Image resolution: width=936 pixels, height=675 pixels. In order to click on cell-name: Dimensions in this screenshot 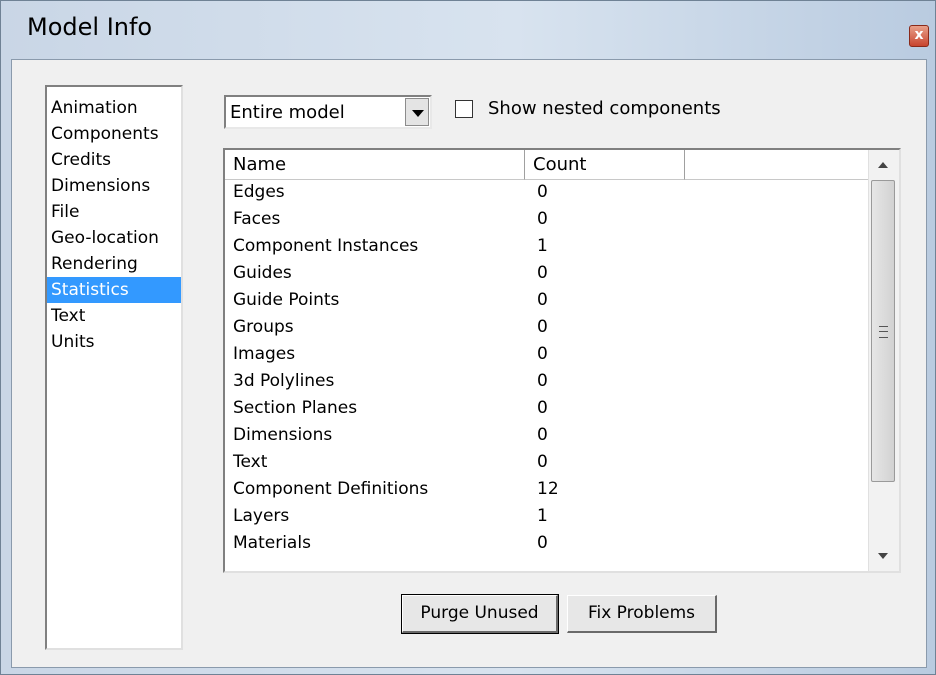, I will do `click(283, 435)`.